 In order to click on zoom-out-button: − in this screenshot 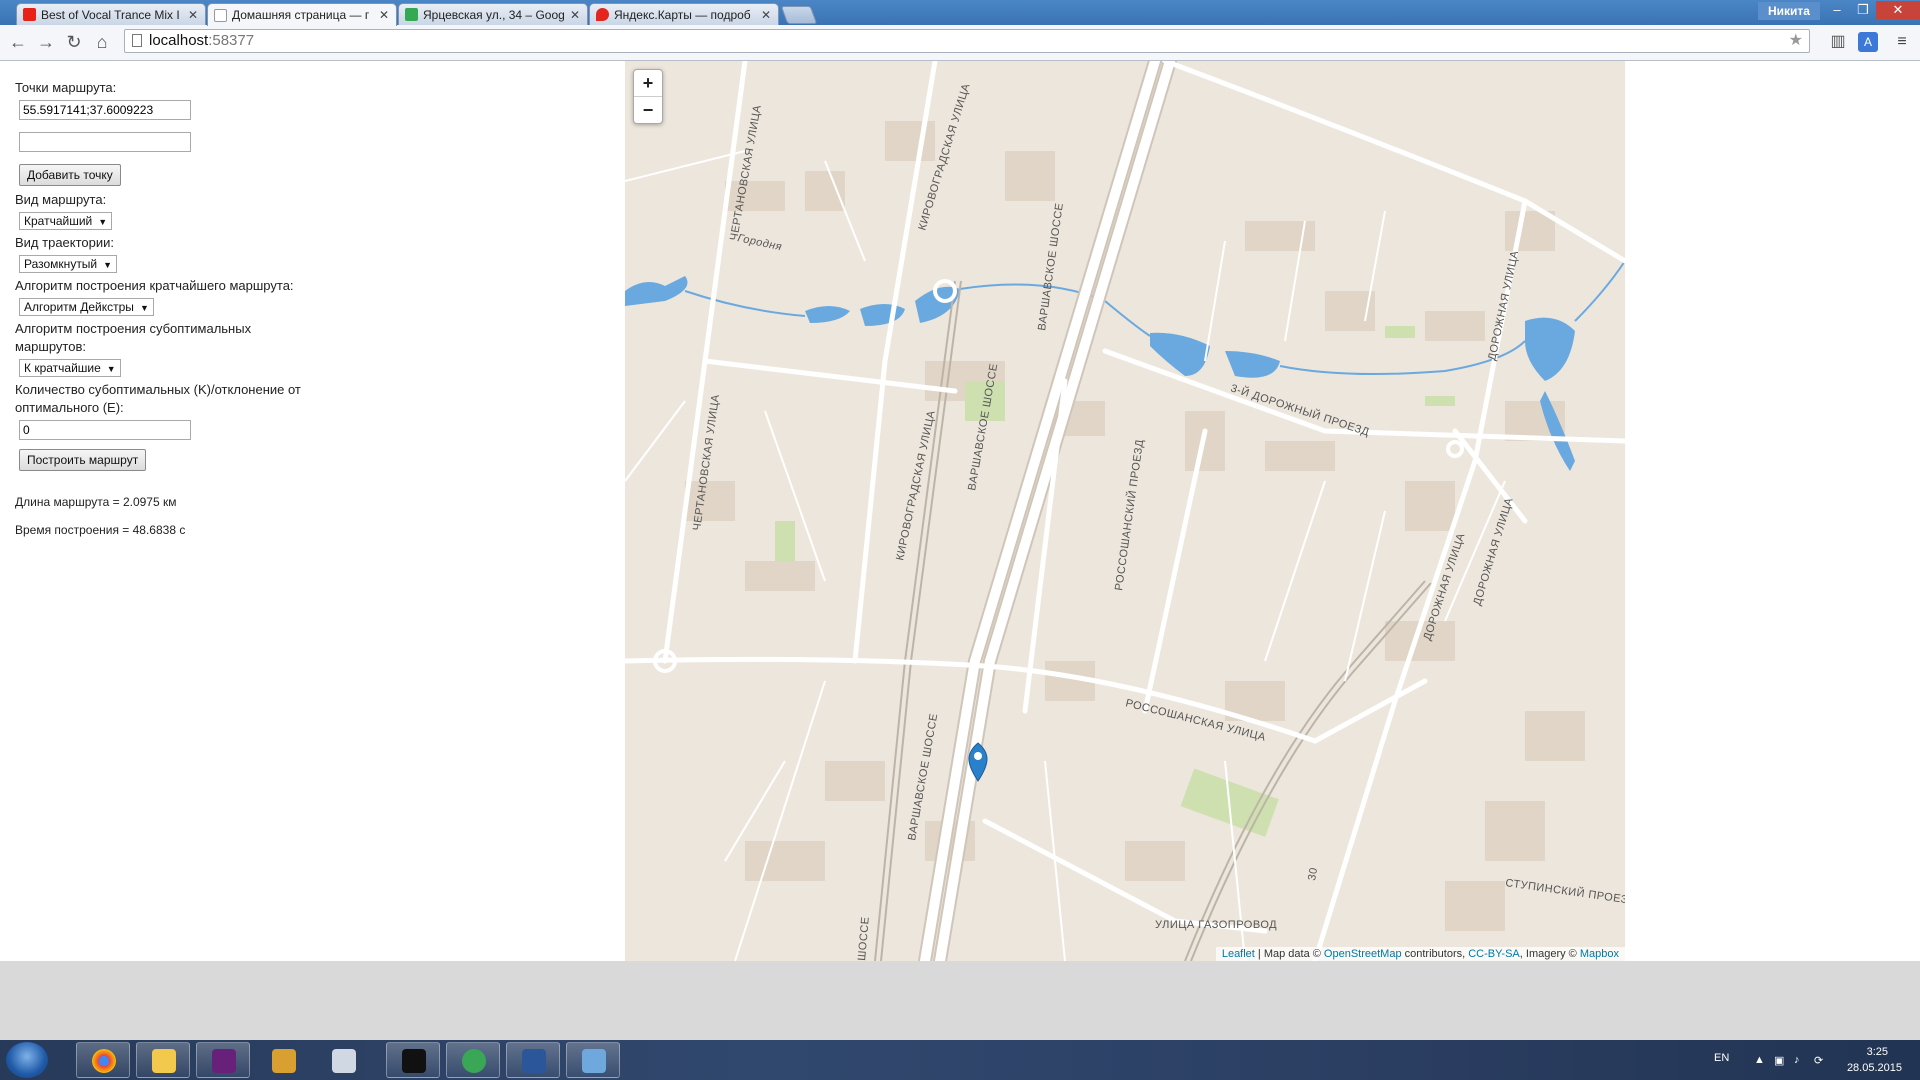, I will do `click(648, 109)`.